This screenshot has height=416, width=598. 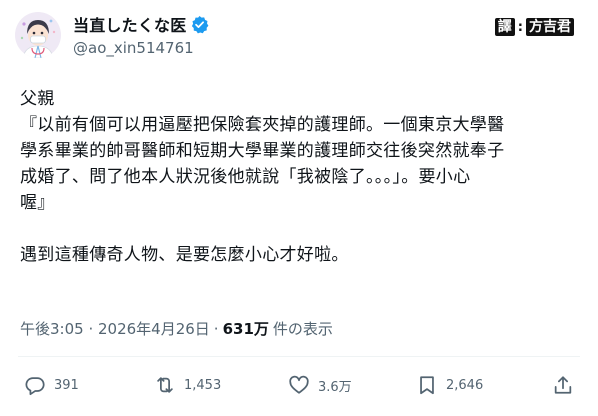 I want to click on author-name-row: 当直したくな医, so click(x=141, y=24).